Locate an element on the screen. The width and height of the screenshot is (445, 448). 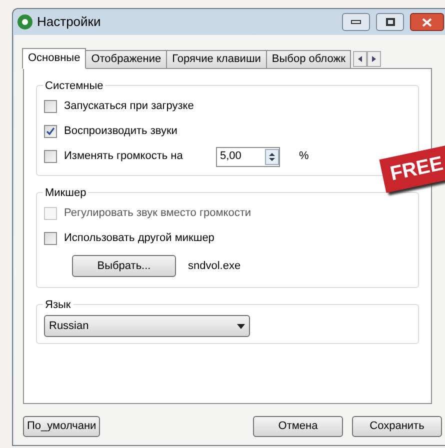
tab-scroll-left-button is located at coordinates (360, 59).